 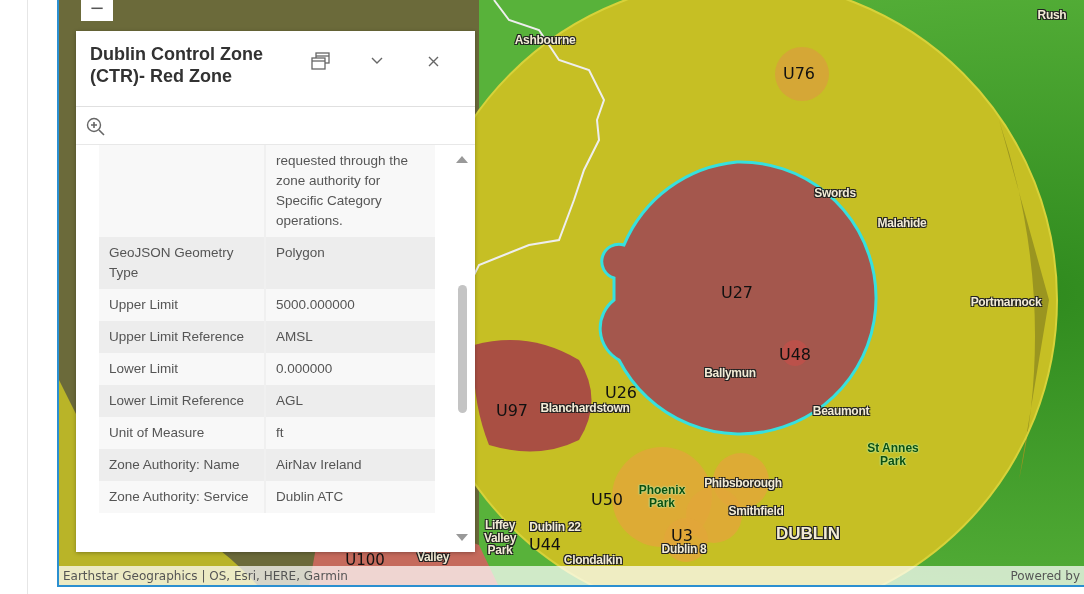 What do you see at coordinates (512, 411) in the screenshot?
I see `zone-label: U97` at bounding box center [512, 411].